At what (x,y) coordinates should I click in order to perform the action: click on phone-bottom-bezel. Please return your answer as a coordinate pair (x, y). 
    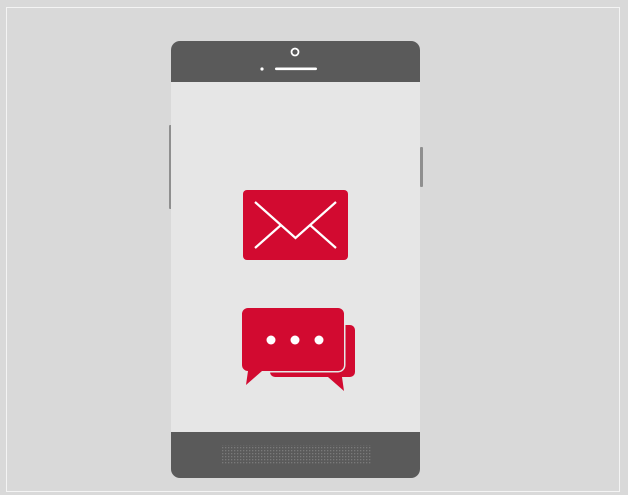
    Looking at the image, I should click on (295, 455).